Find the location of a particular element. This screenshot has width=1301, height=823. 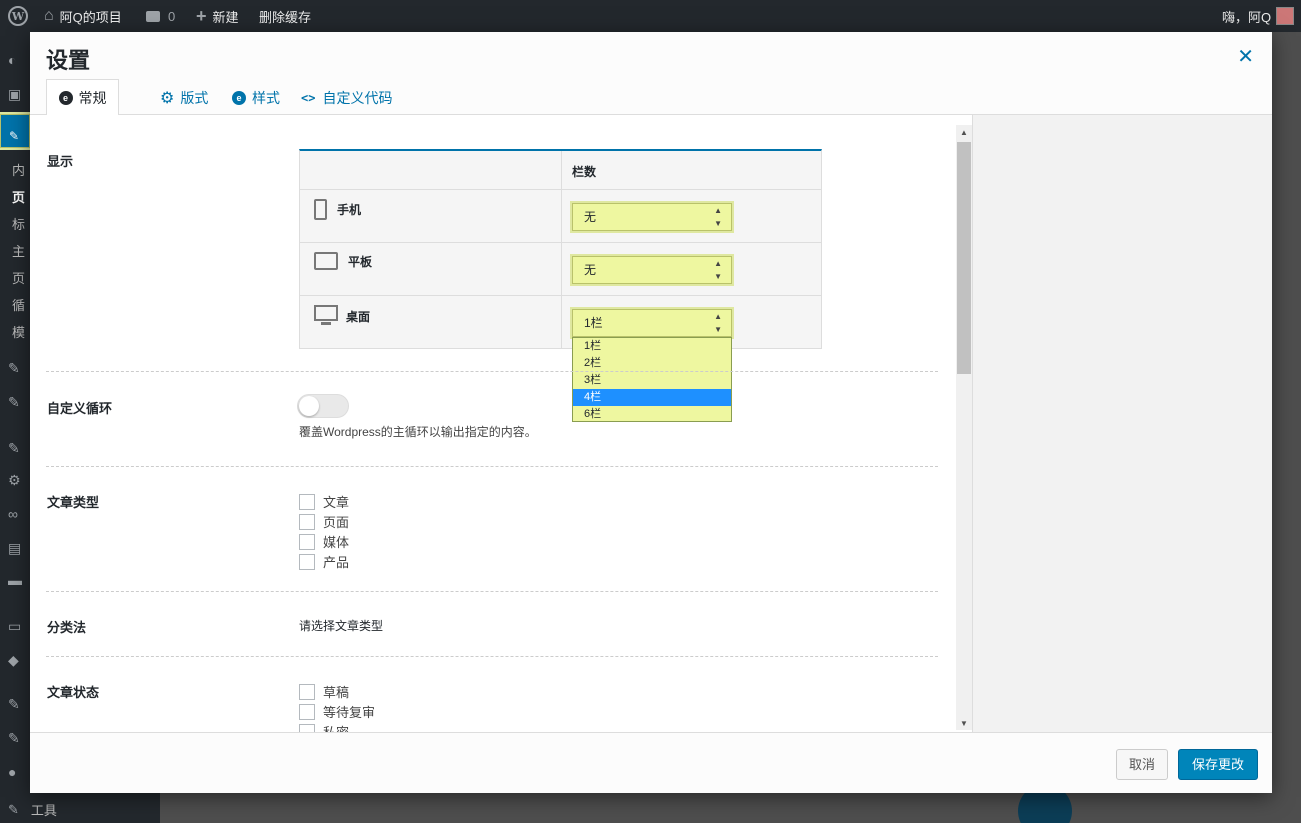

toggle-knob is located at coordinates (309, 406).